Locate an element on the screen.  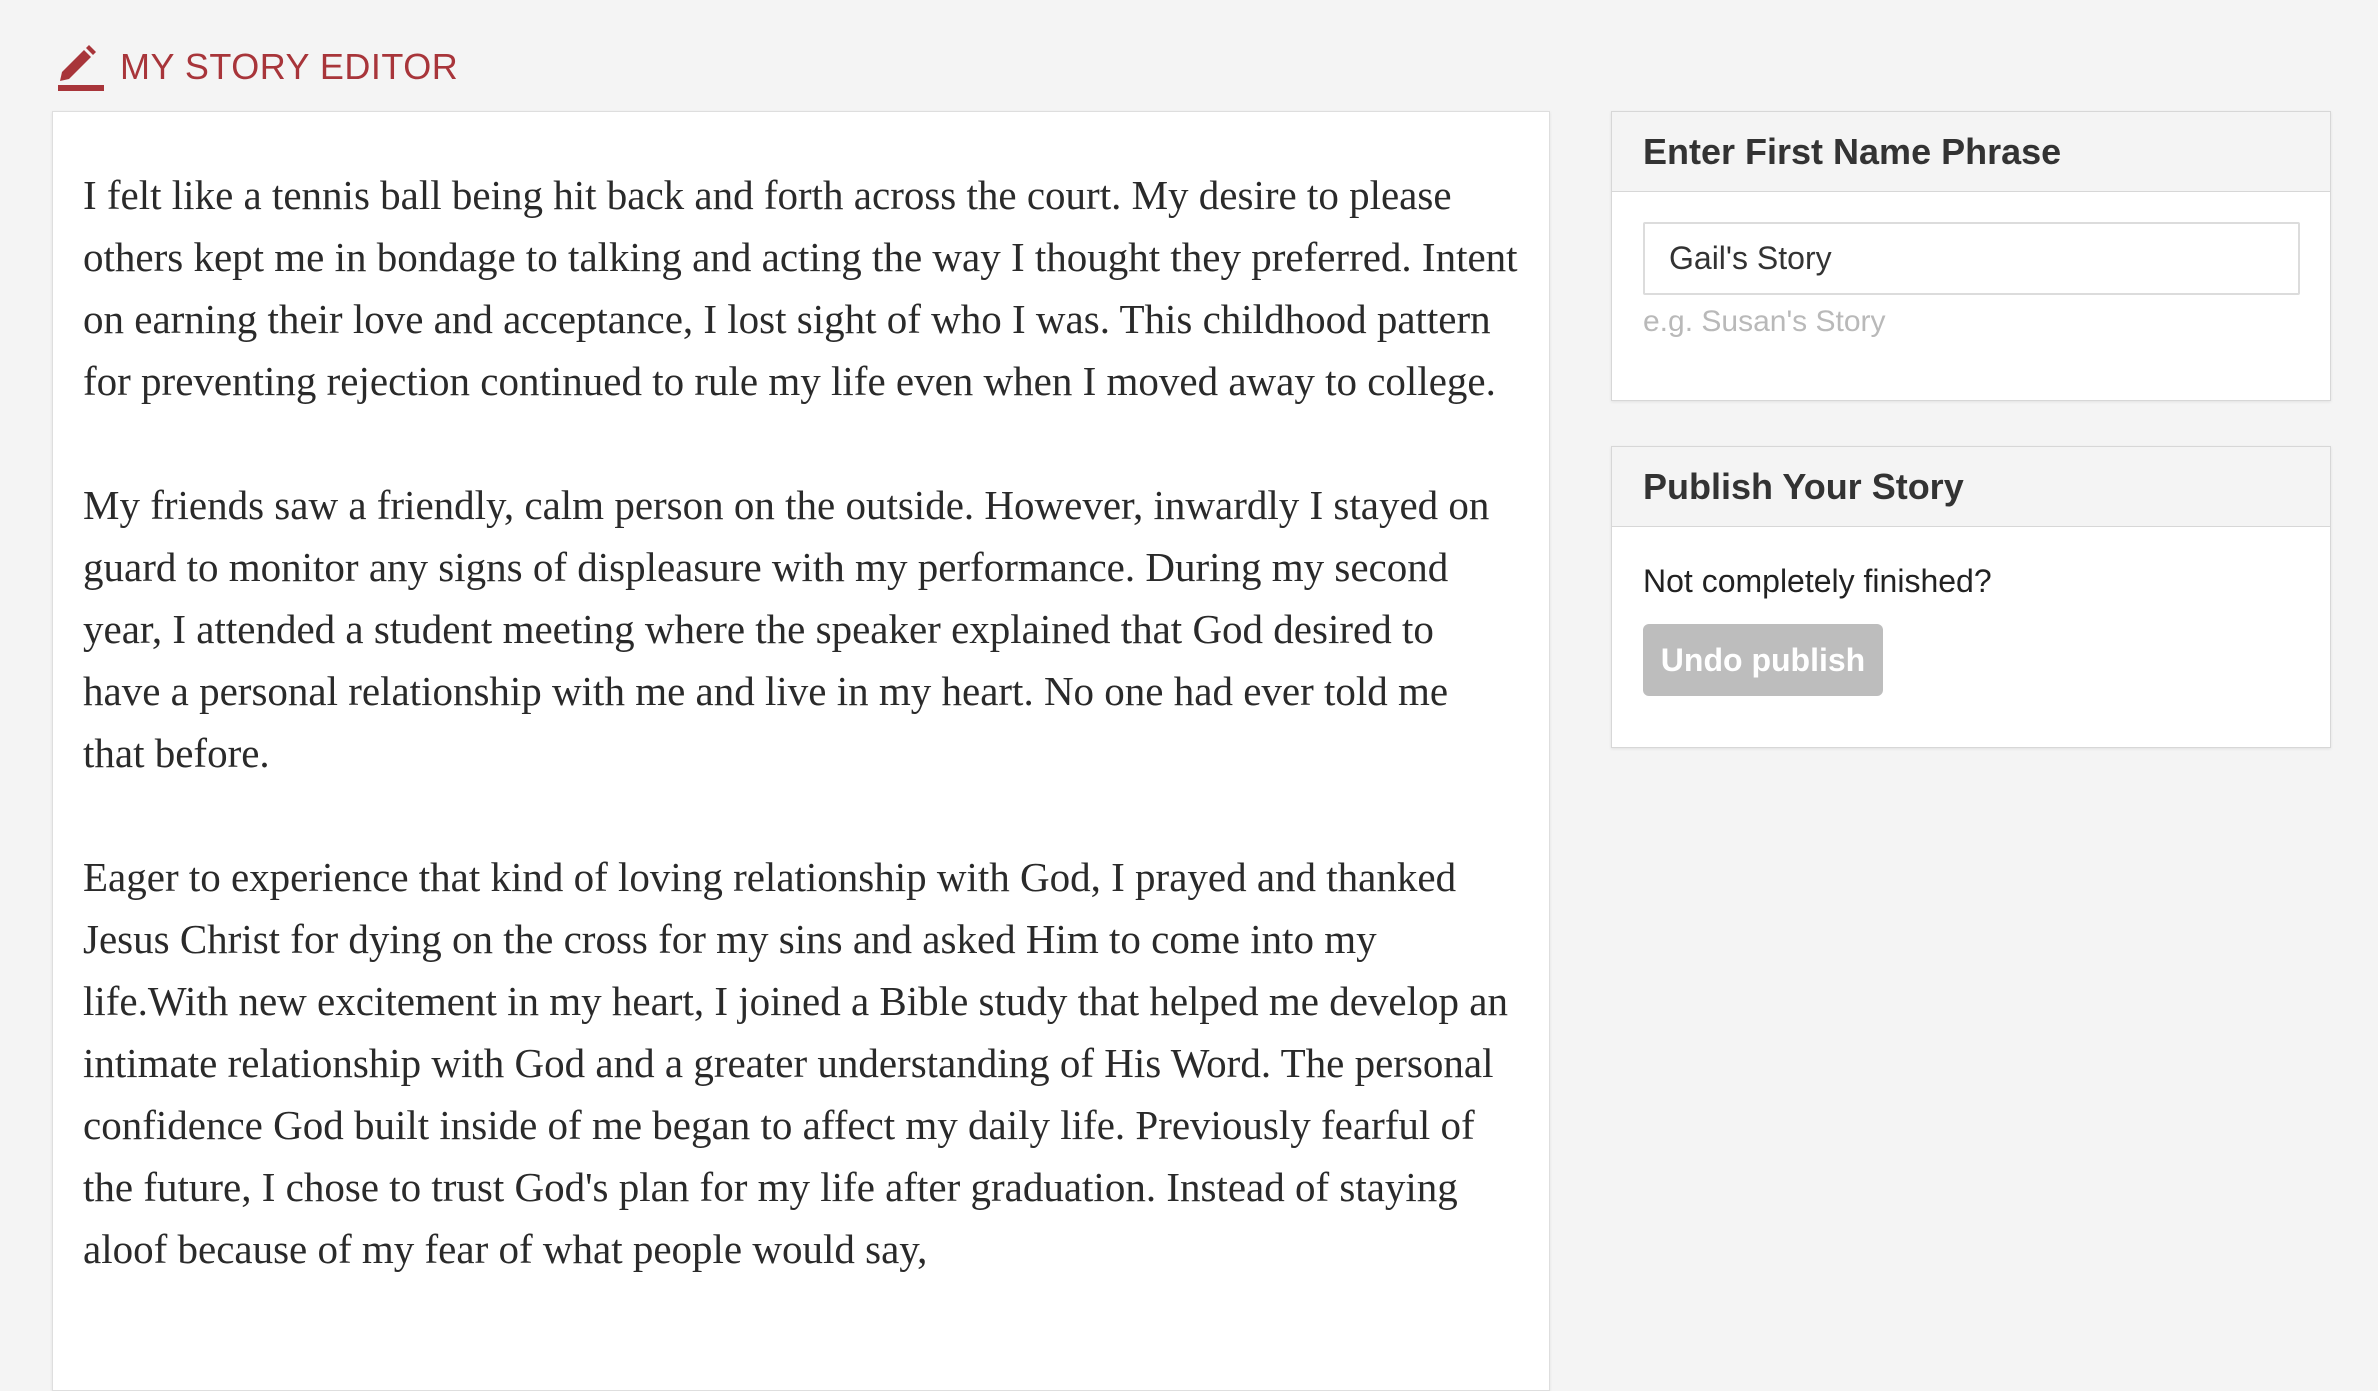
unfinished-question: Not completely finished? is located at coordinates (1817, 581).